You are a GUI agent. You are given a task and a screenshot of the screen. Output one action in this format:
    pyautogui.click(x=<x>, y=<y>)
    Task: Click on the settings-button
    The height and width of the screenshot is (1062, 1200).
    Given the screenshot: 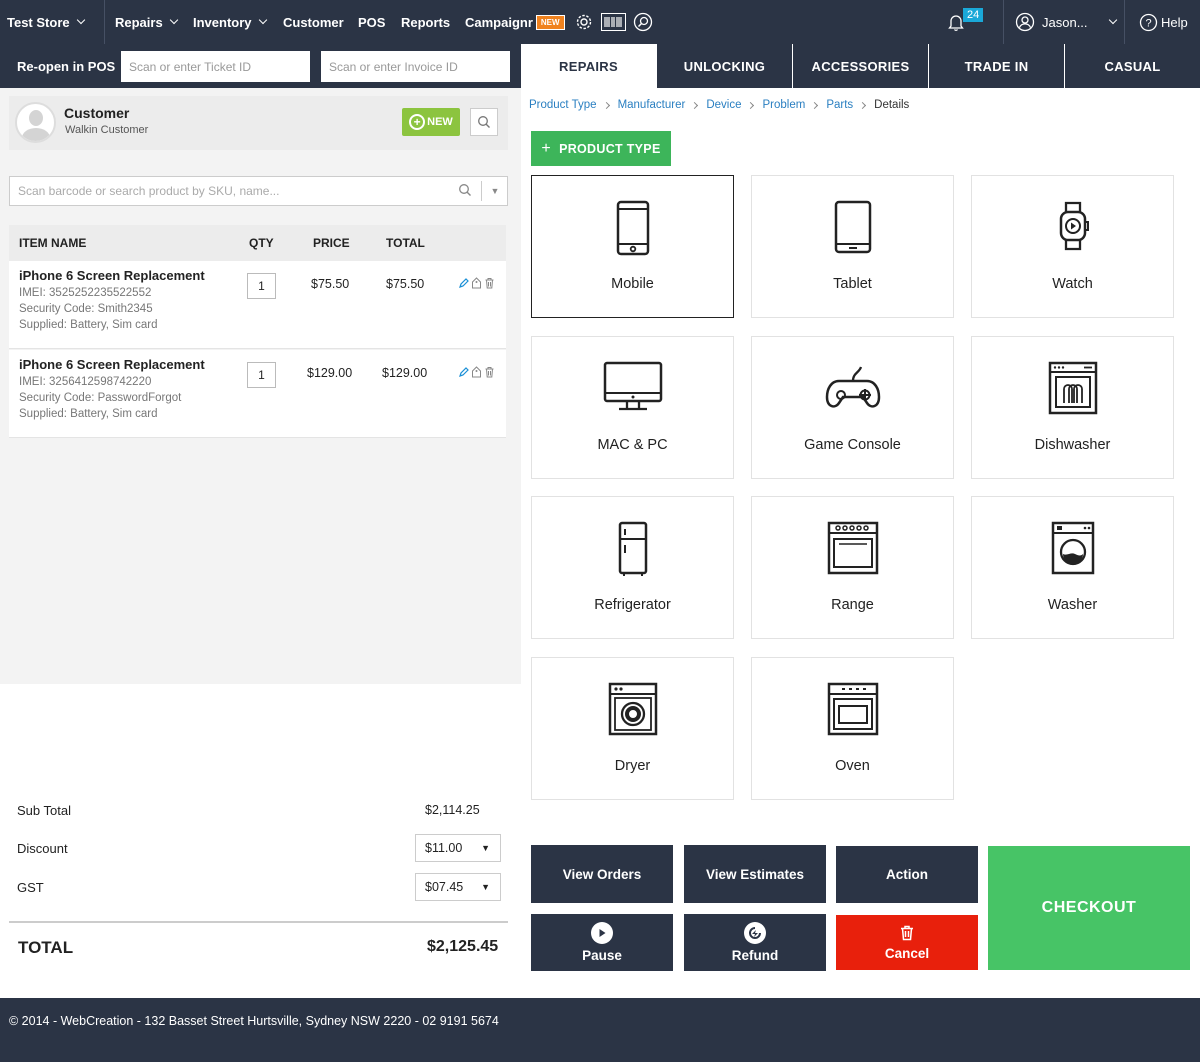 What is the action you would take?
    pyautogui.click(x=584, y=22)
    